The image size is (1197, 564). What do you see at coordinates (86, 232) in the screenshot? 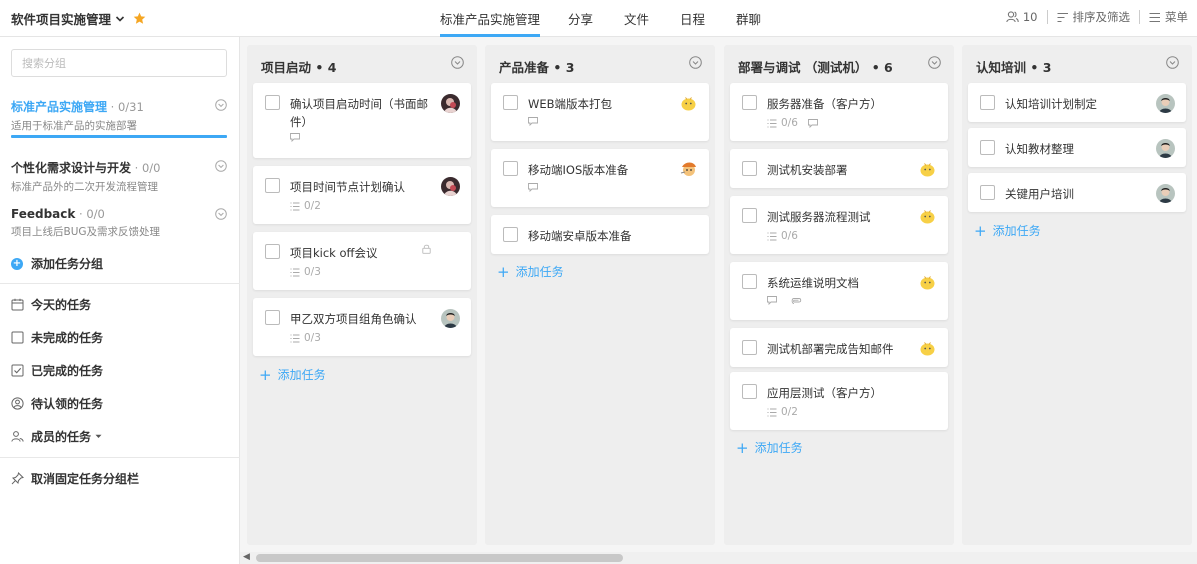
I see `group-description: 项目上线后BUG及需求反馈处理` at bounding box center [86, 232].